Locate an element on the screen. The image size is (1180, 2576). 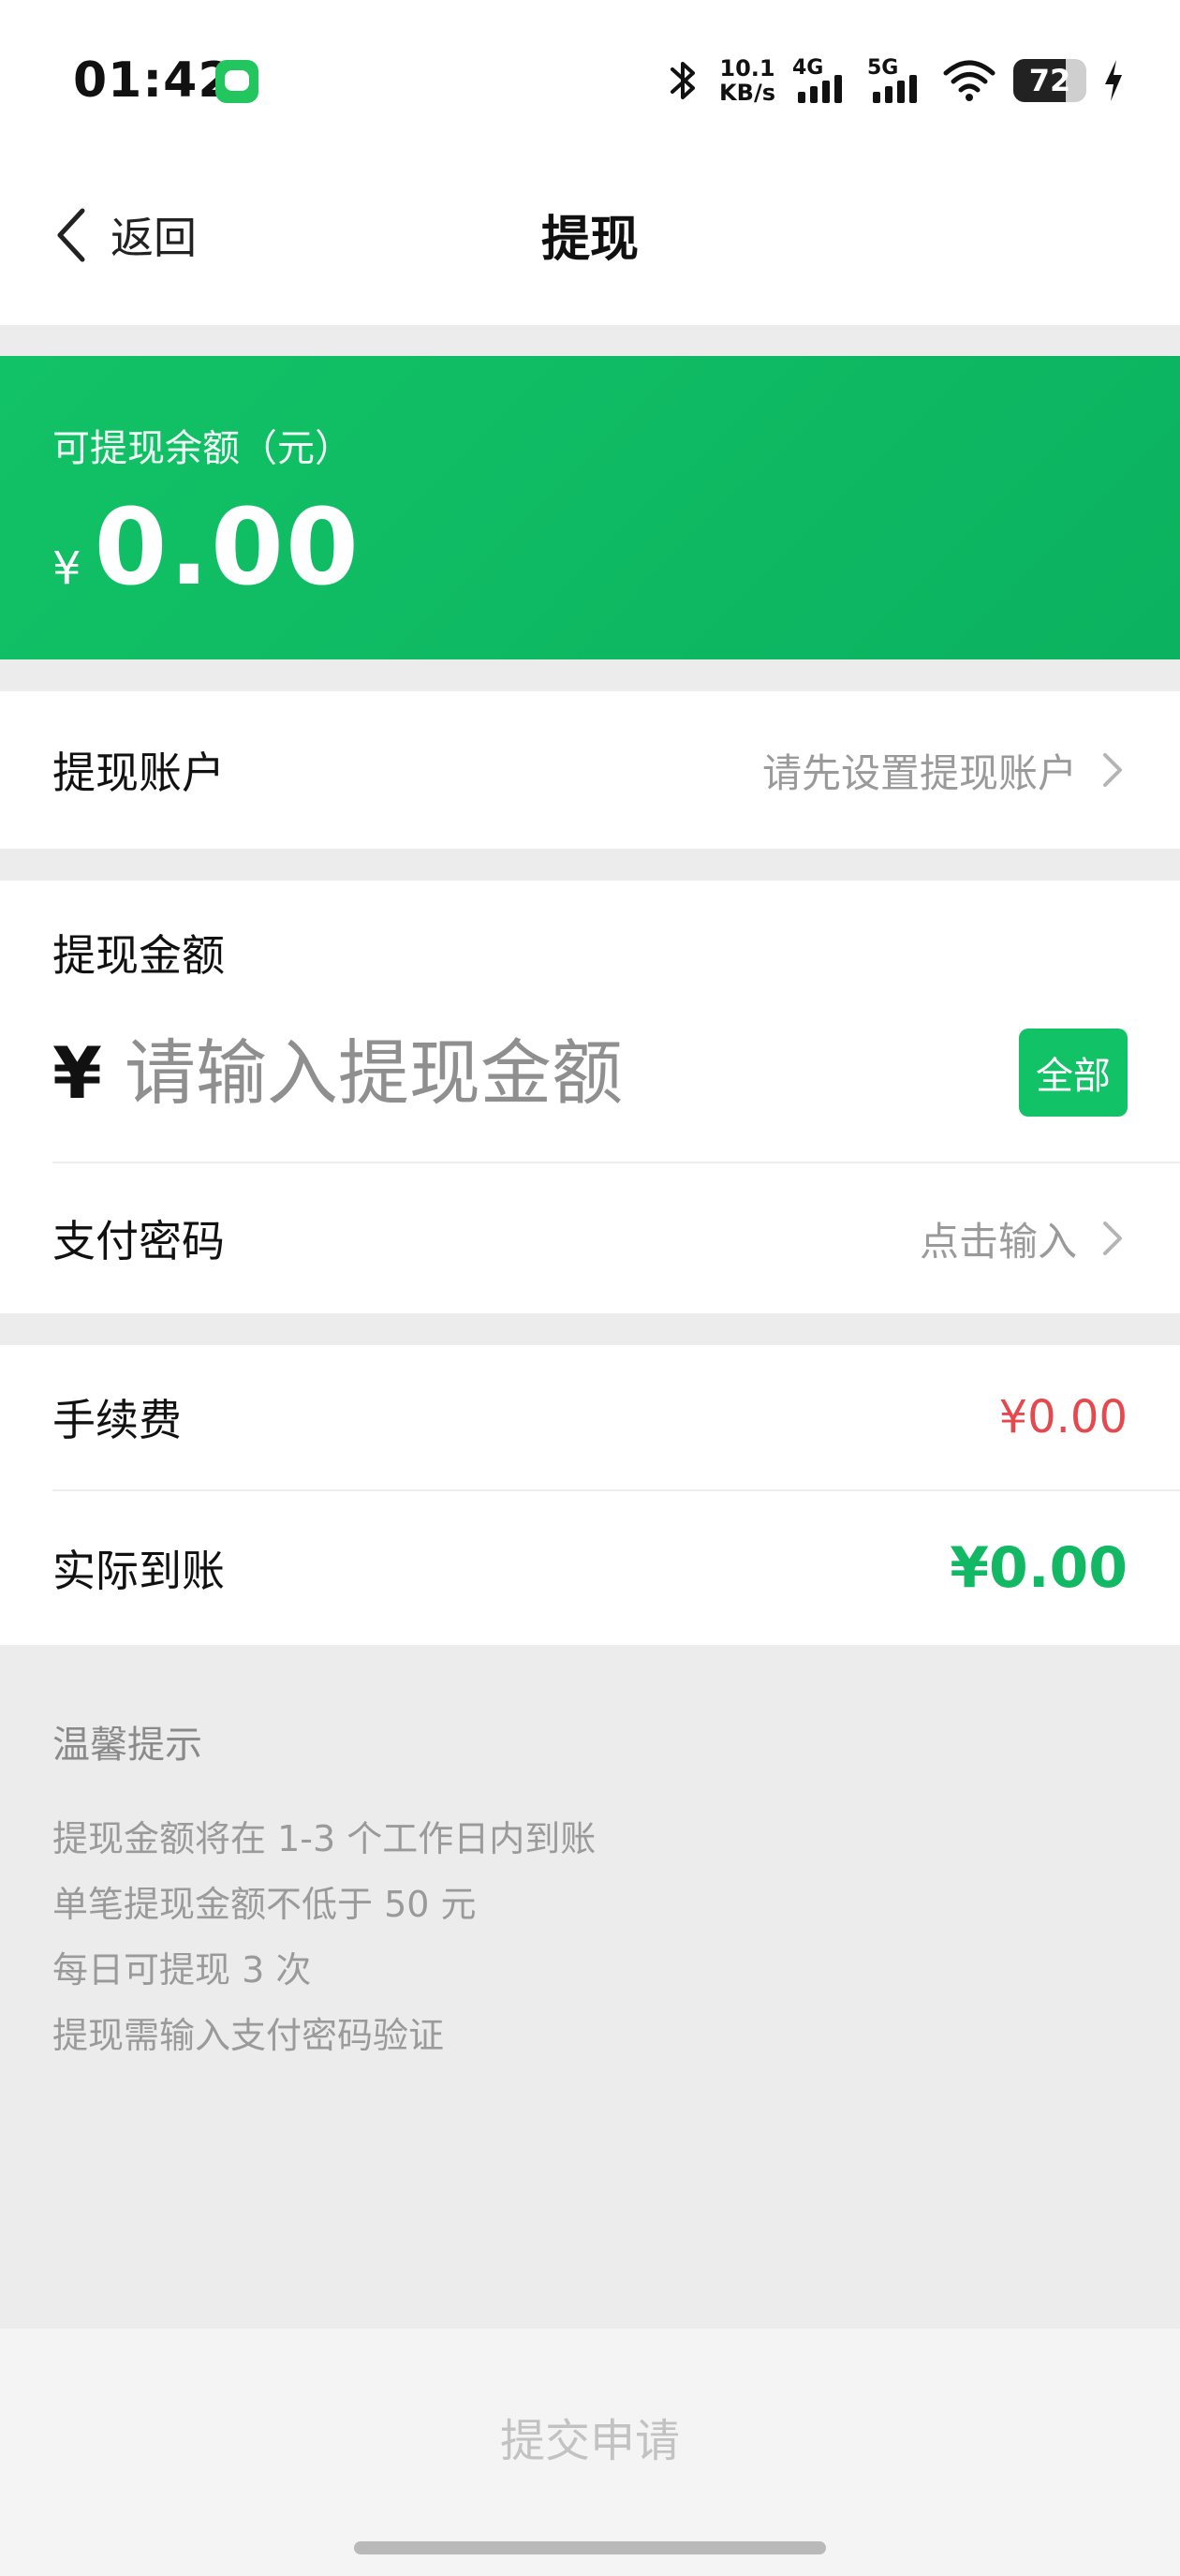
account-value: 请先设置提现账户 is located at coordinates (919, 772).